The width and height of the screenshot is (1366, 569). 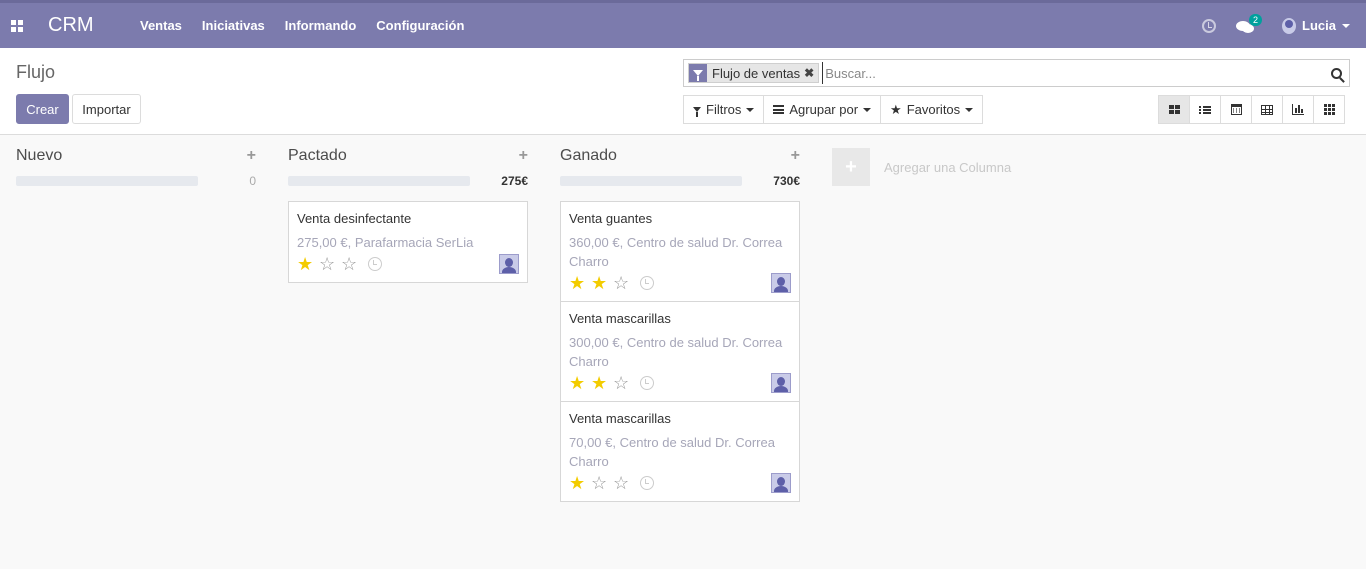 I want to click on favorites-label: Favoritos, so click(x=933, y=109).